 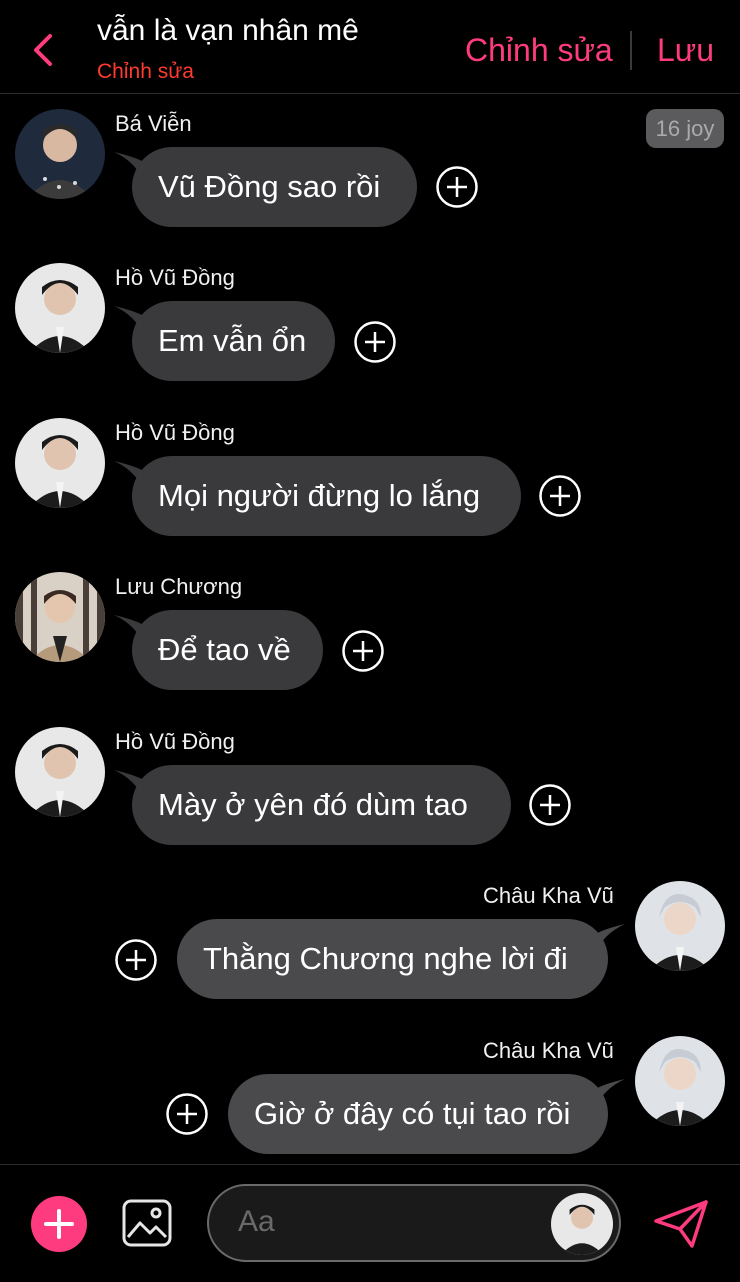 I want to click on add-button, so click(x=59, y=1224).